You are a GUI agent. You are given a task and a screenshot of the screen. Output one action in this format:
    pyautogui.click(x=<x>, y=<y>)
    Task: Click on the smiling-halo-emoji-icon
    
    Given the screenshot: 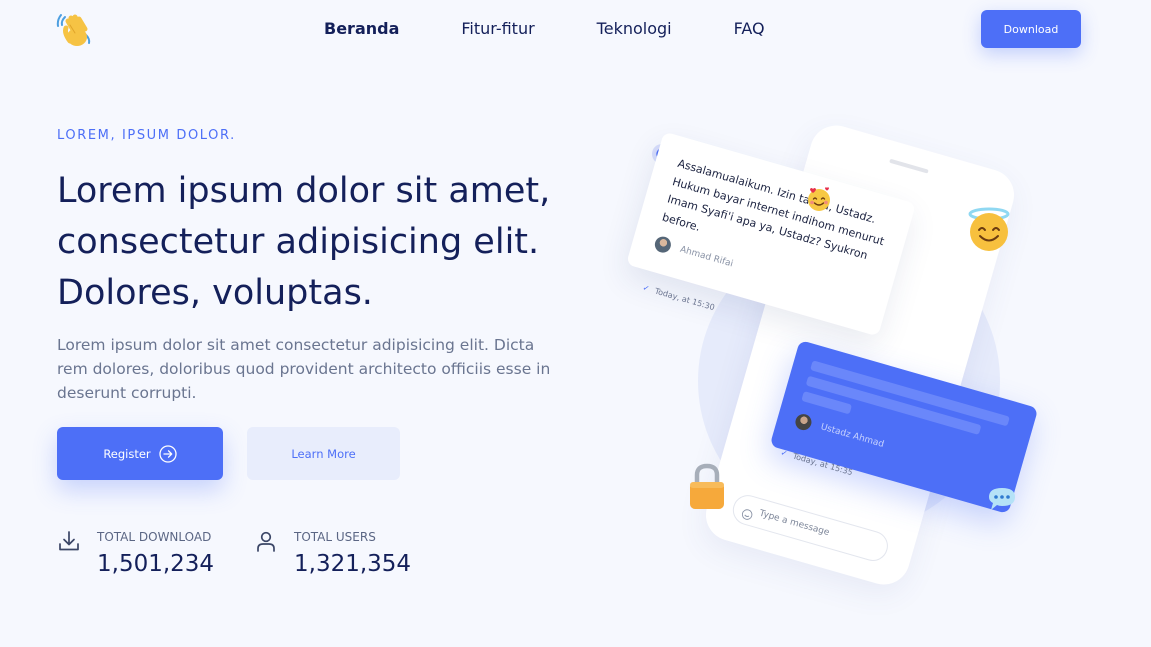 What is the action you would take?
    pyautogui.click(x=989, y=231)
    